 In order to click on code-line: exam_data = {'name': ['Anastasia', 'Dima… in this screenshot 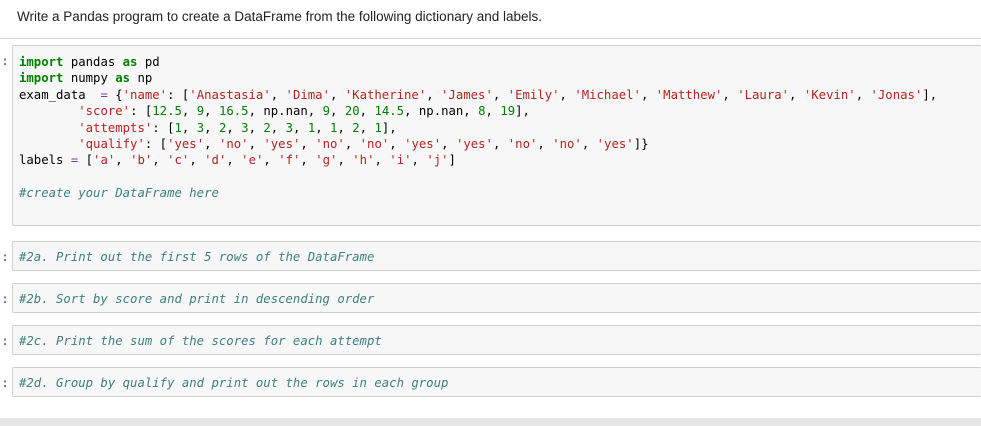, I will do `click(500, 95)`.